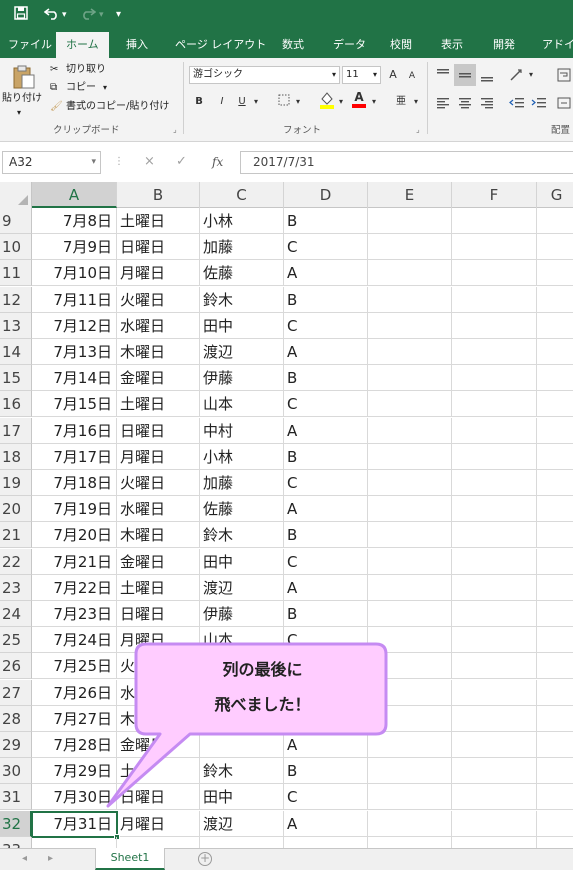 This screenshot has width=573, height=870. I want to click on cell-a: 7月15日, so click(74, 404).